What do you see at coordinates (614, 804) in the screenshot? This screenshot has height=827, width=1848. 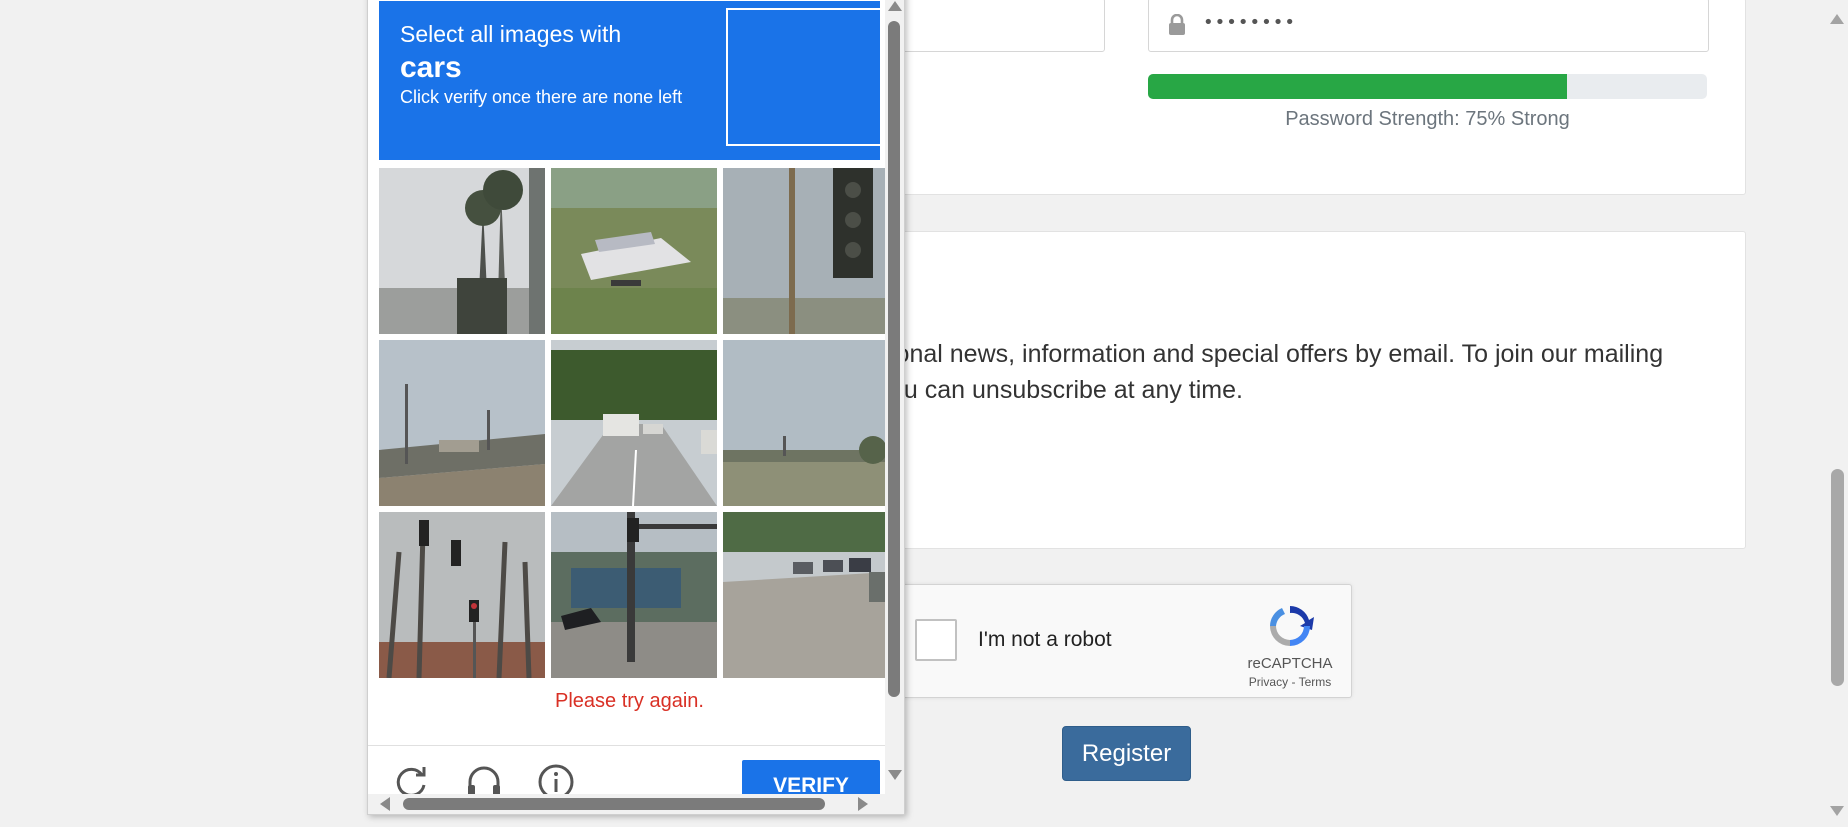 I see `popup-horizontal-scrollbar-thumb` at bounding box center [614, 804].